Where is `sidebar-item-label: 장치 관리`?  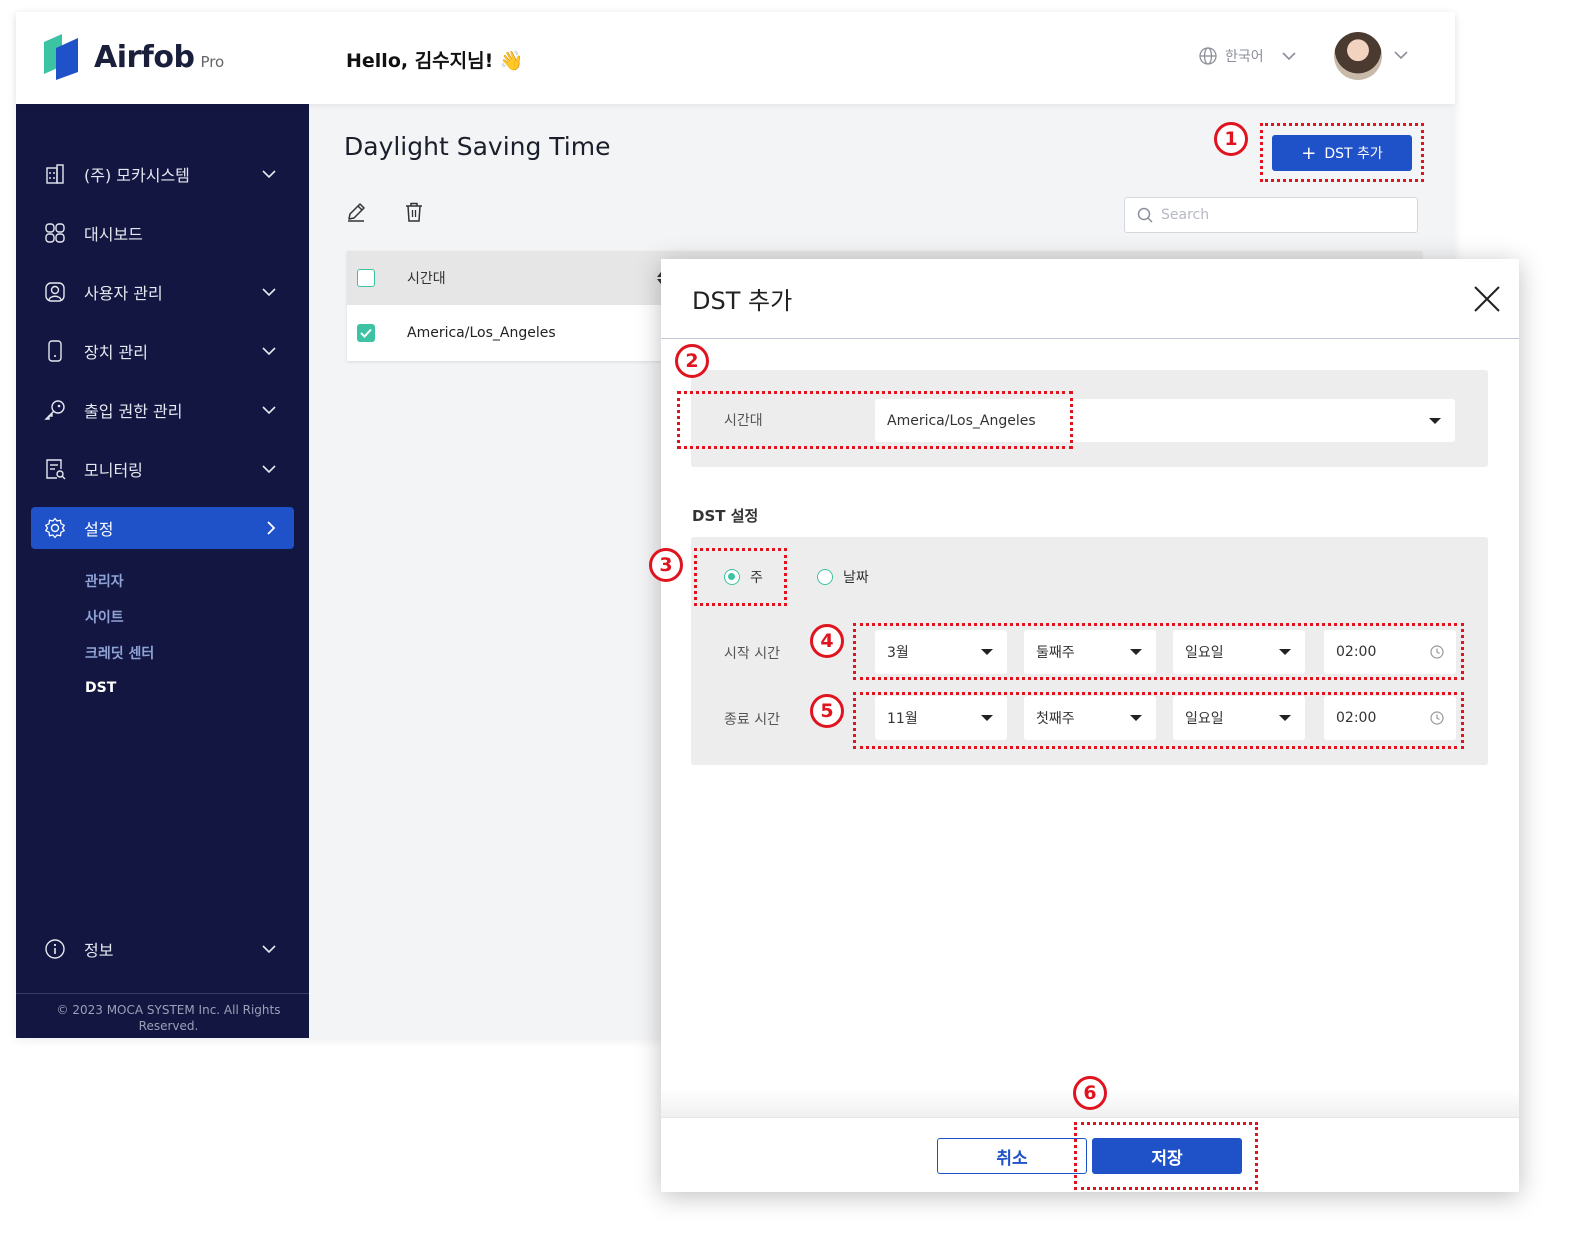
sidebar-item-label: 장치 관리 is located at coordinates (116, 352).